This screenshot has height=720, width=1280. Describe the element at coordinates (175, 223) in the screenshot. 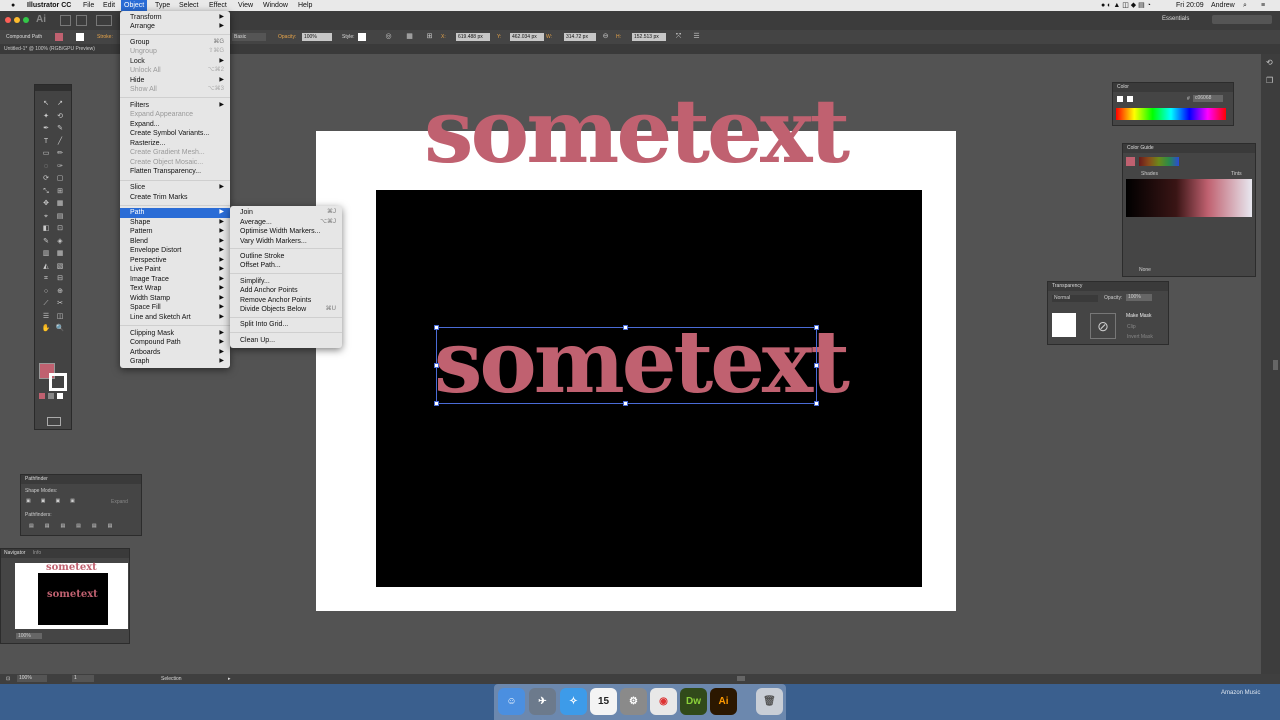

I see `object-menu-item-shape: Shape ▶` at that location.